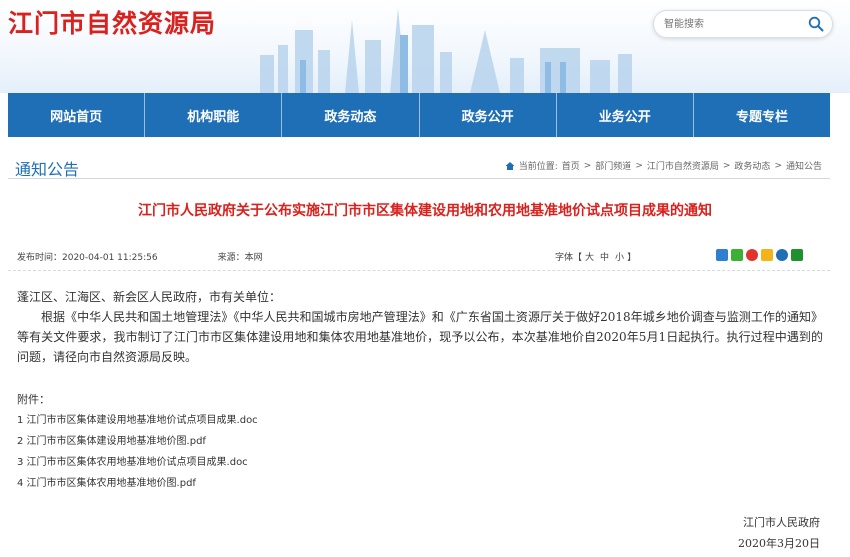  Describe the element at coordinates (779, 543) in the screenshot. I see `signature-date: 2020年3月20日` at that location.